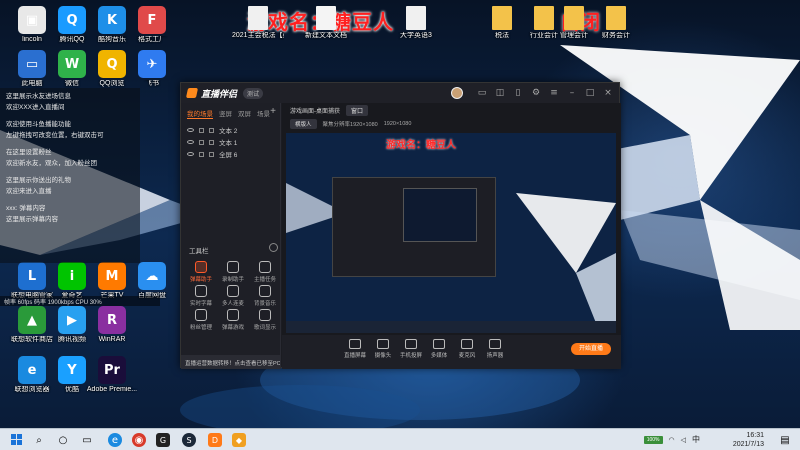 Image resolution: width=800 pixels, height=450 pixels. Describe the element at coordinates (303, 124) in the screenshot. I see `preview-info-item: 横版人` at that location.